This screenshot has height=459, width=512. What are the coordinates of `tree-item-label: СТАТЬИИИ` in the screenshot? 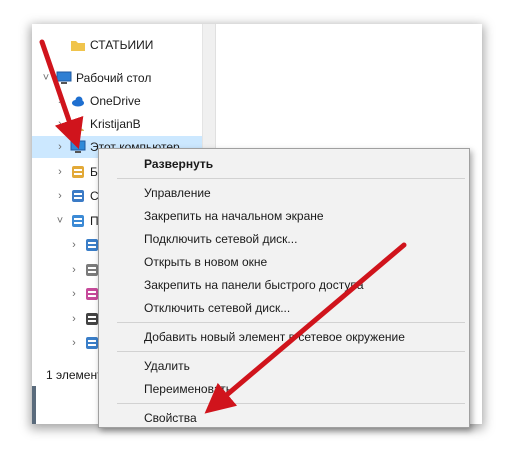 It's located at (122, 45).